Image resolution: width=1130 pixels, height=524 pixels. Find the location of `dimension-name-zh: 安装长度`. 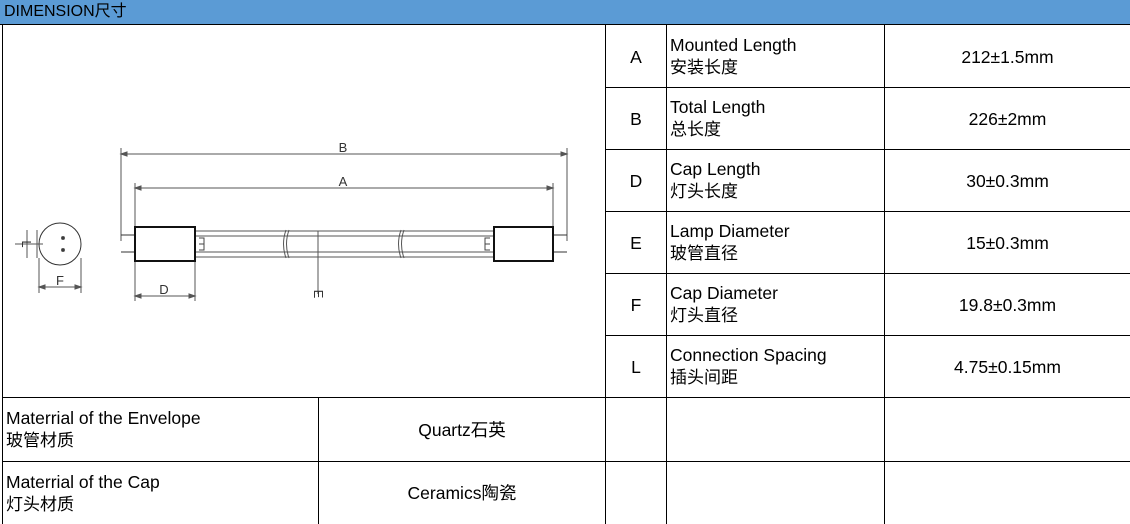

dimension-name-zh: 安装长度 is located at coordinates (704, 67).